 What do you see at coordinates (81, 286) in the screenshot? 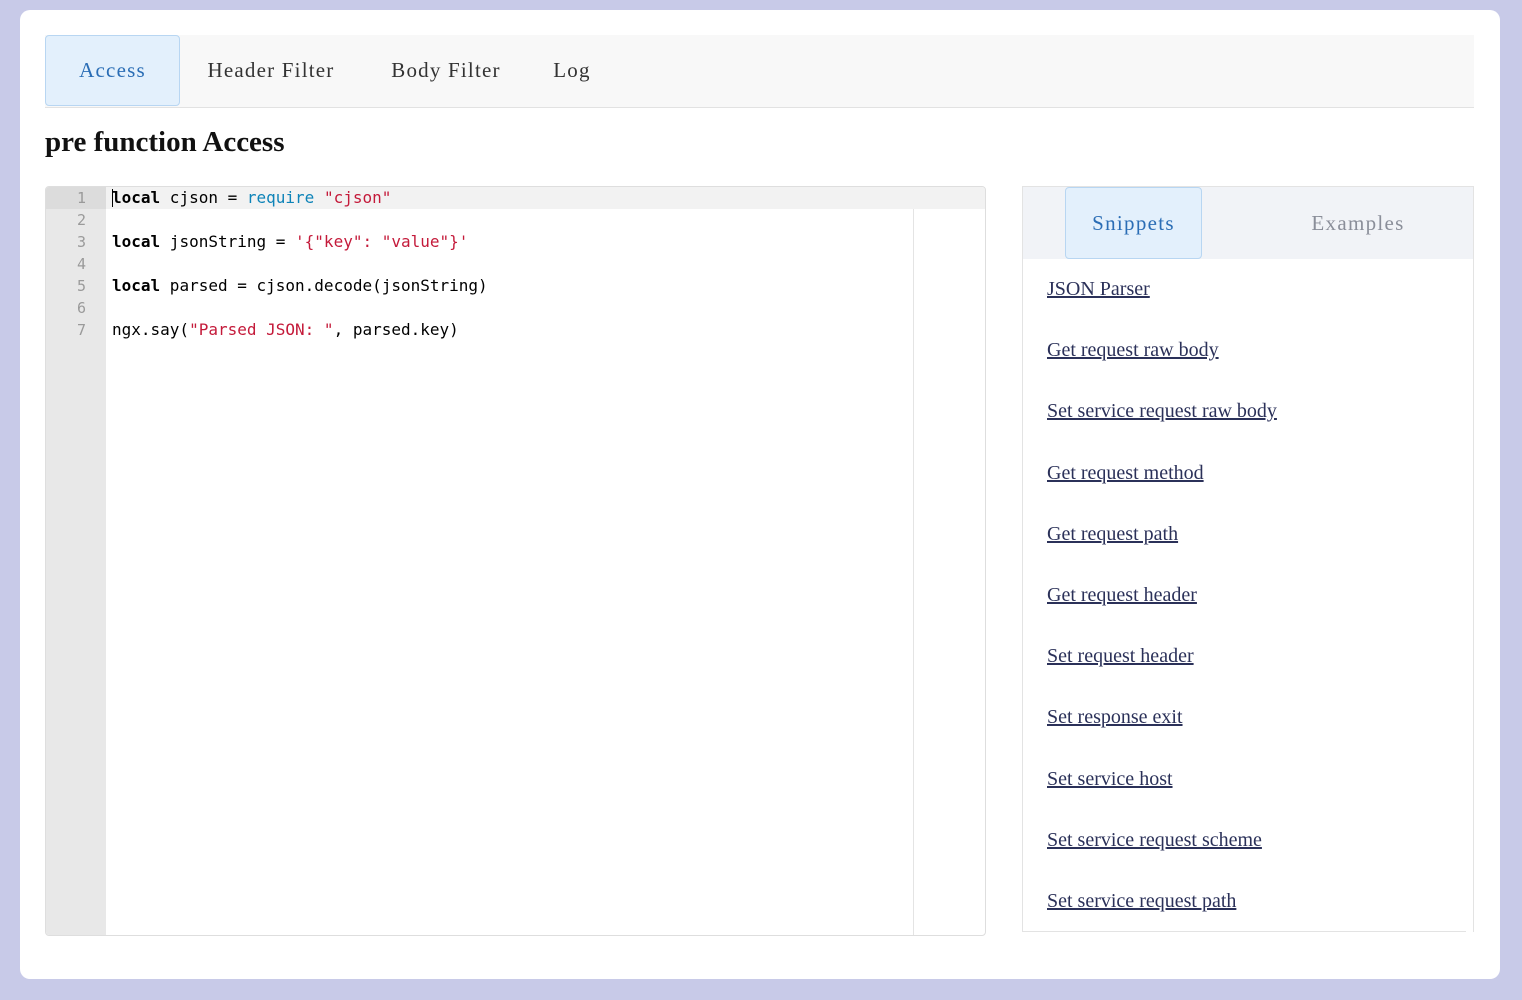
I see `line-number: 5` at bounding box center [81, 286].